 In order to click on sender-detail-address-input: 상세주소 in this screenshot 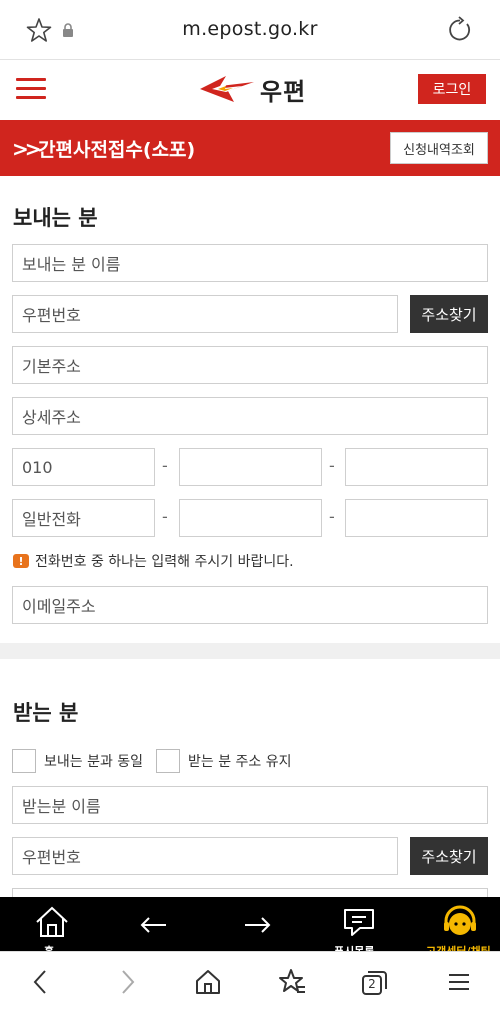, I will do `click(250, 416)`.